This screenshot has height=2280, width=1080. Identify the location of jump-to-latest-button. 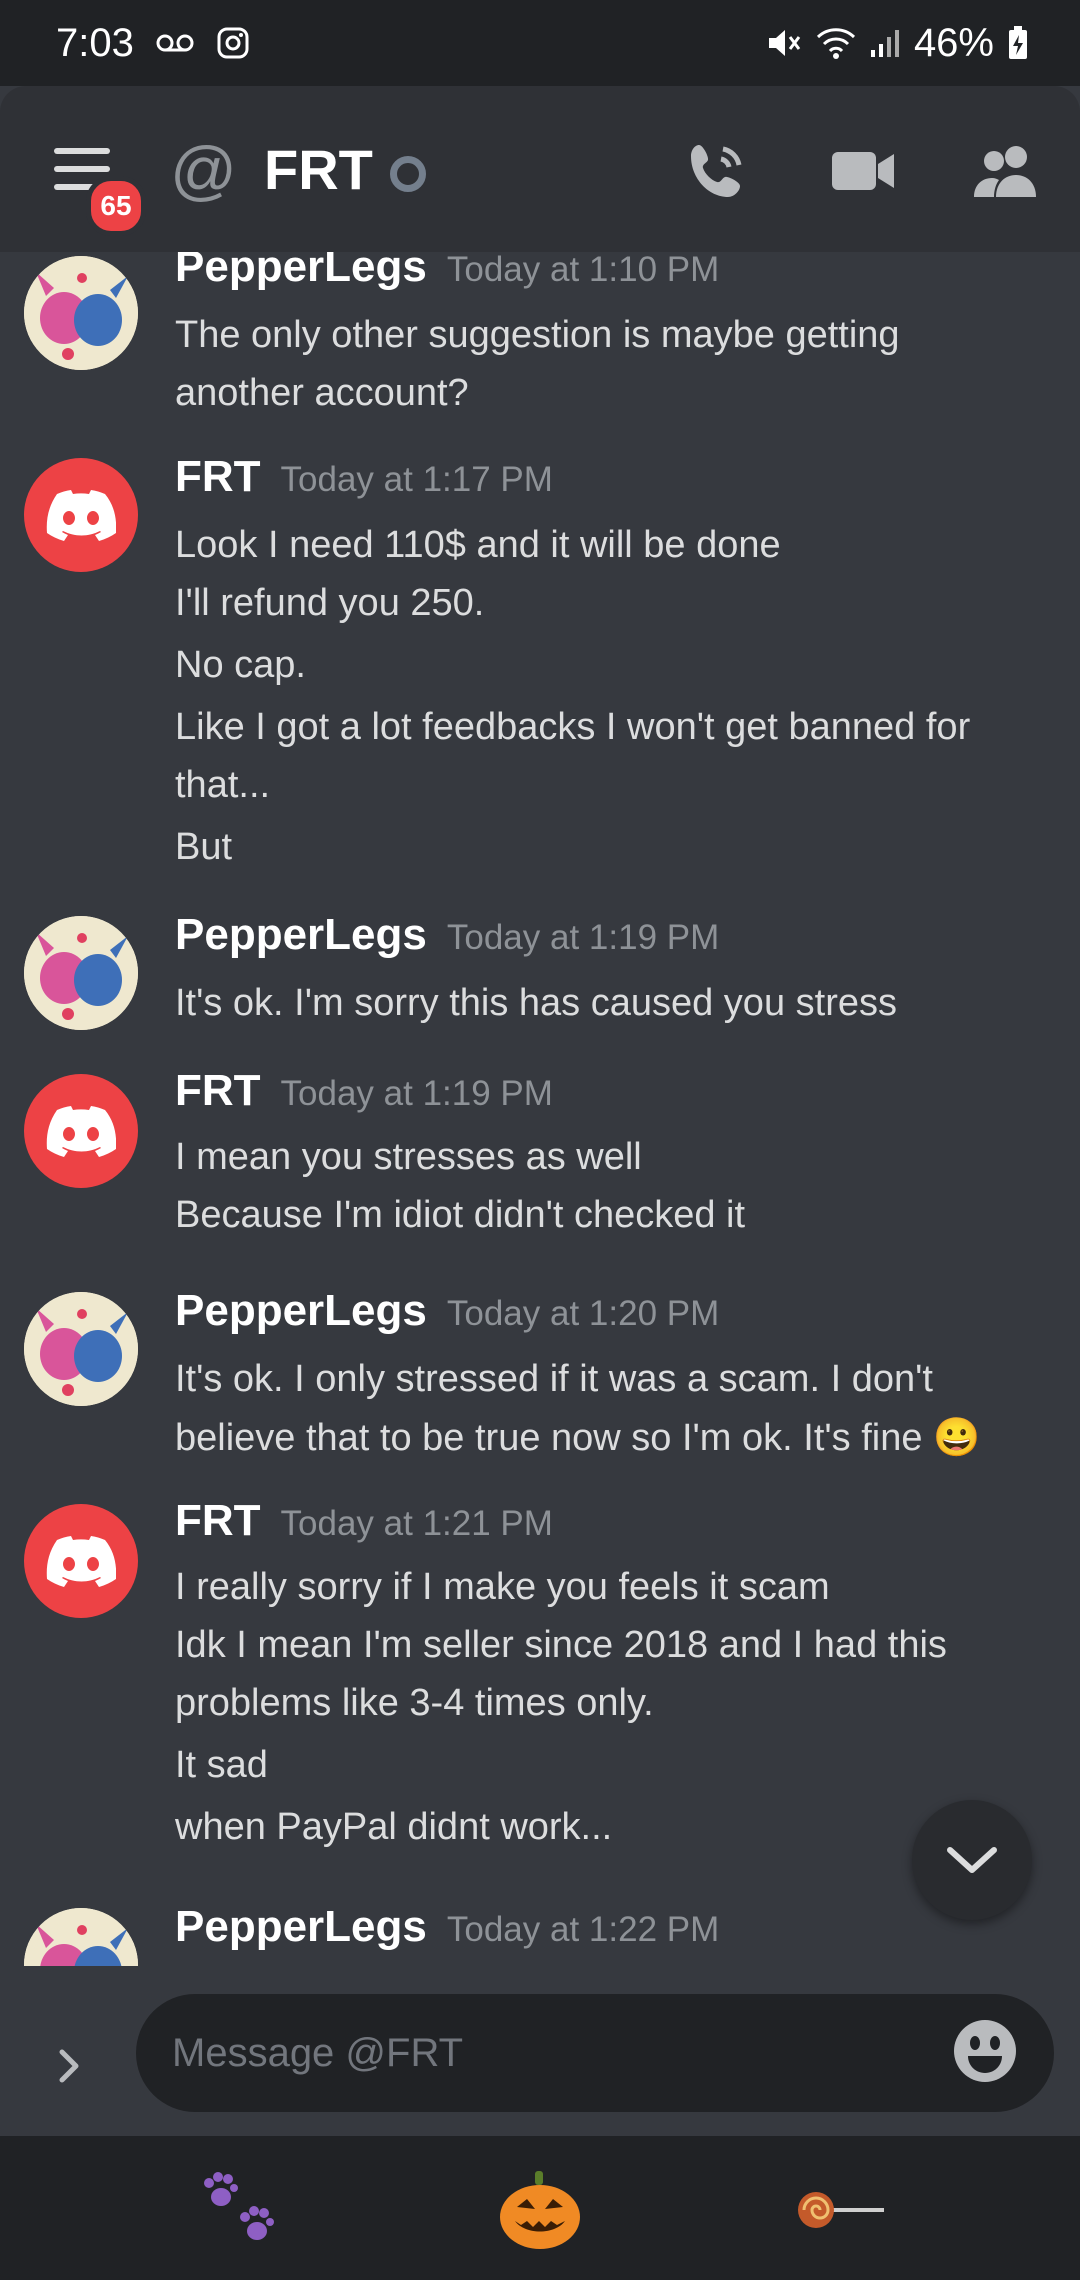
(972, 1860).